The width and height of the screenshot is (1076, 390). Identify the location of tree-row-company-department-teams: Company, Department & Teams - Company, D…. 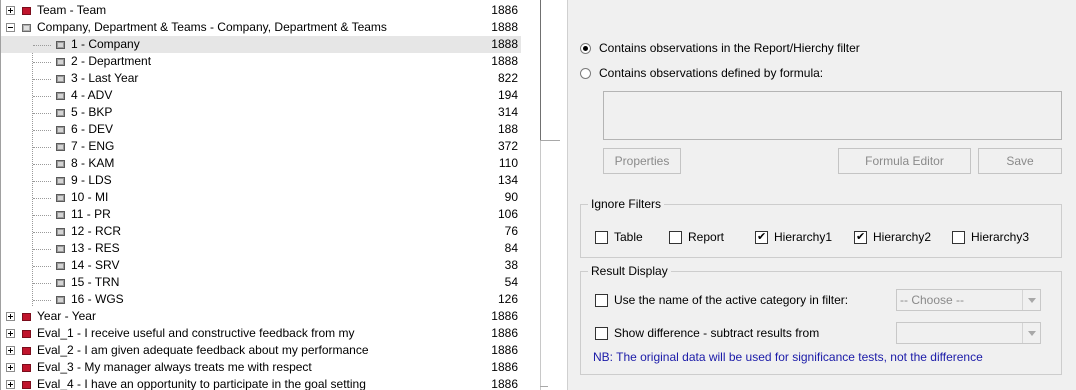
(261, 27).